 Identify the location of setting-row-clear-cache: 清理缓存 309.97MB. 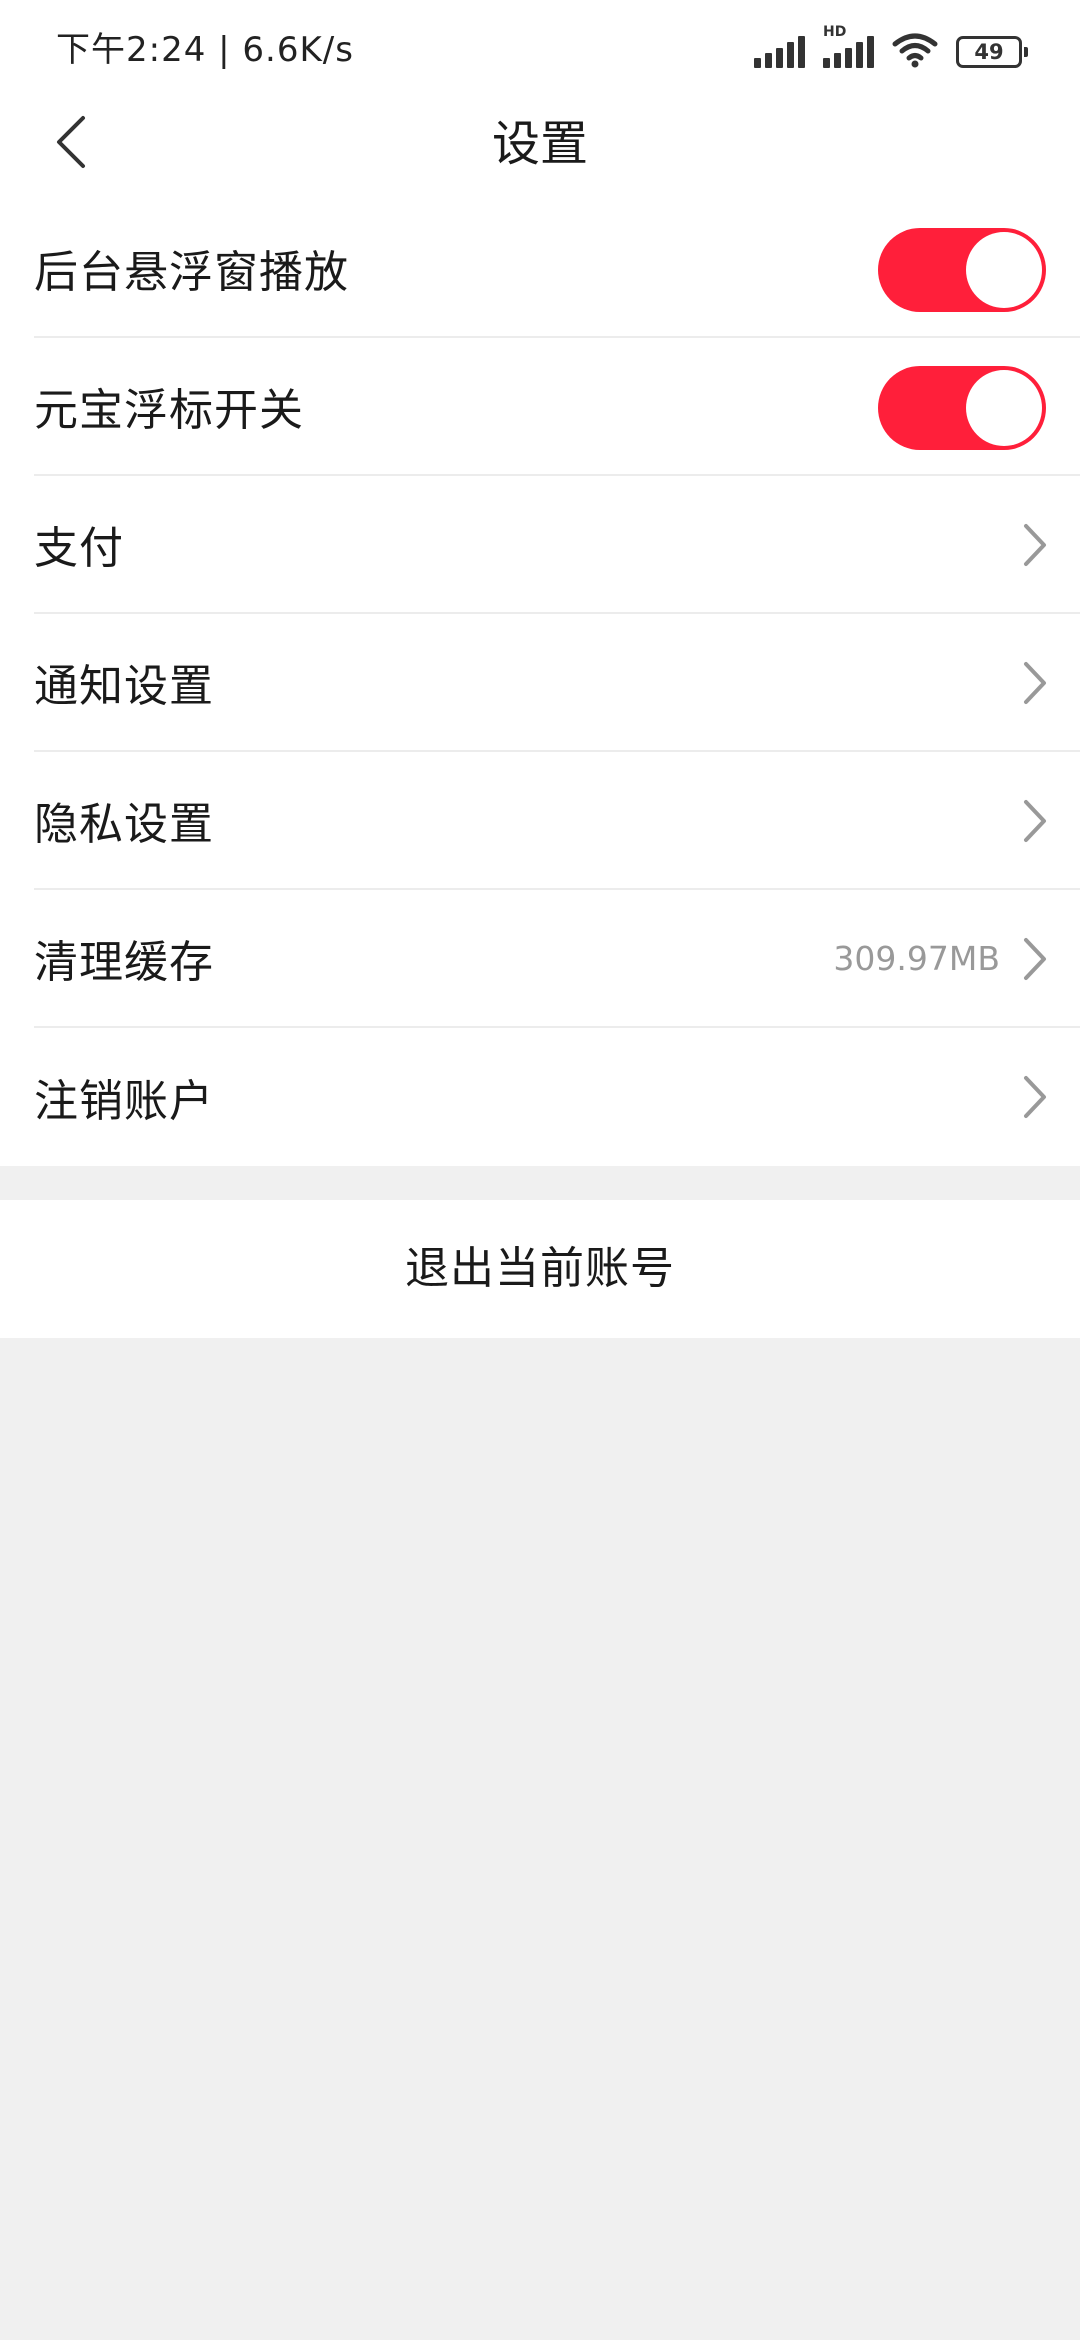
(557, 959).